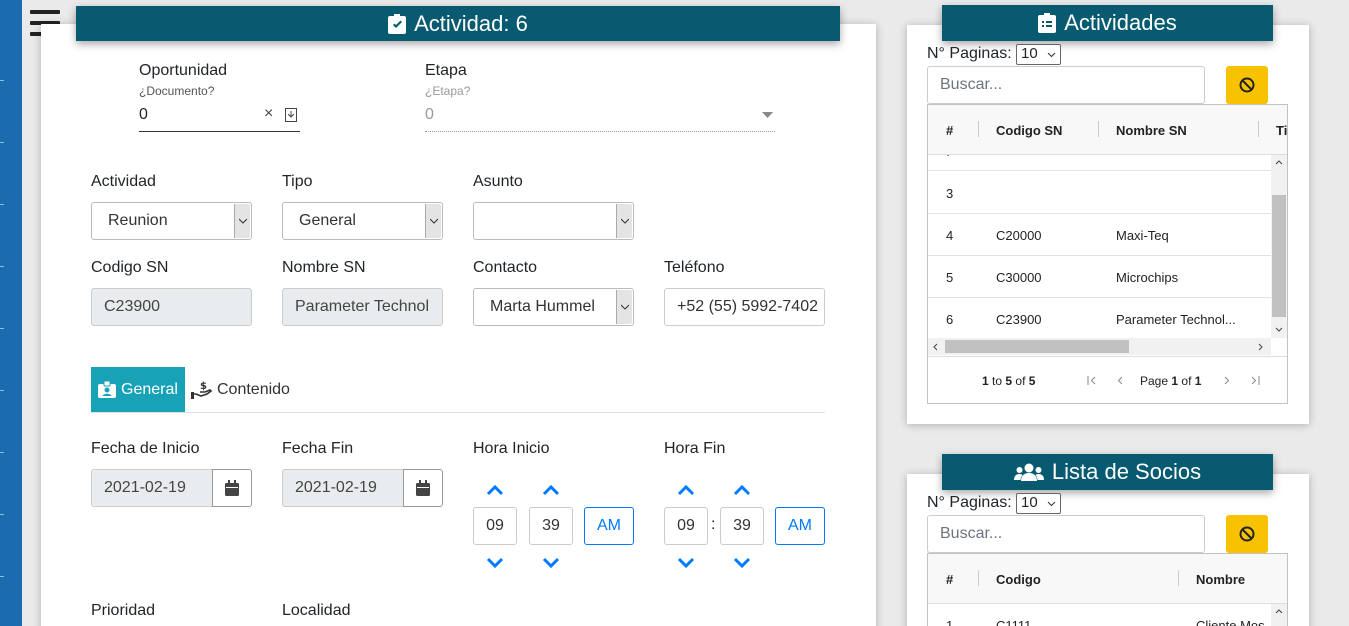 This screenshot has height=626, width=1349. What do you see at coordinates (950, 235) in the screenshot?
I see `row-num: 4` at bounding box center [950, 235].